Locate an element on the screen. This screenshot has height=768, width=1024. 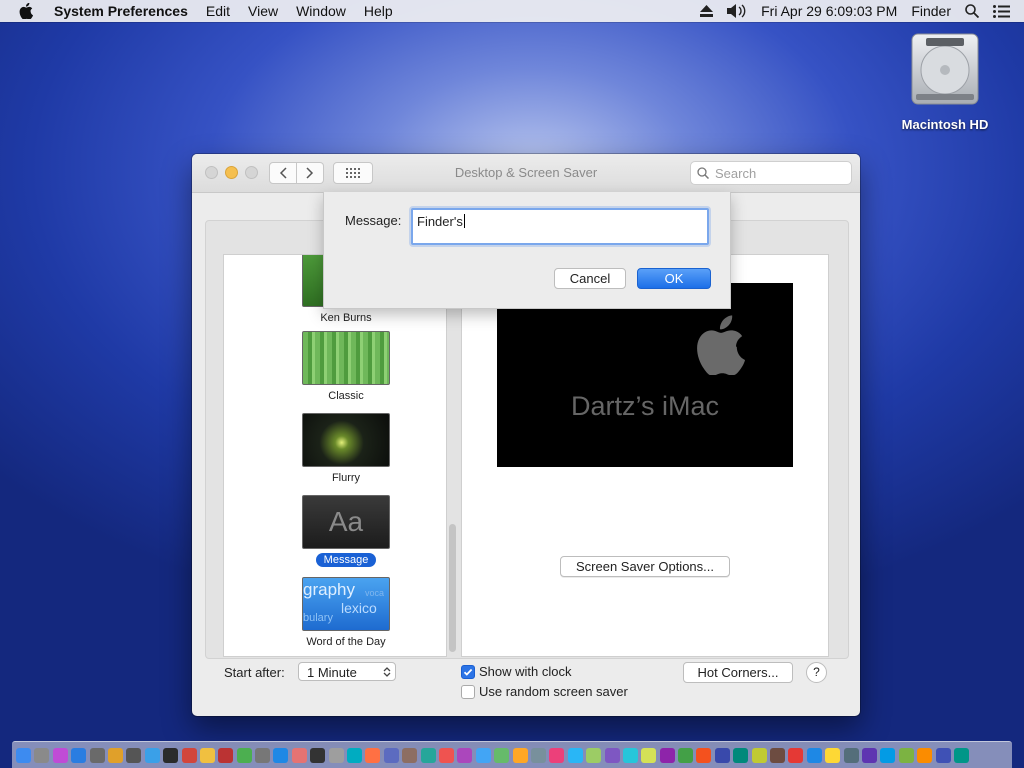
message-label: Message: is located at coordinates (373, 220).